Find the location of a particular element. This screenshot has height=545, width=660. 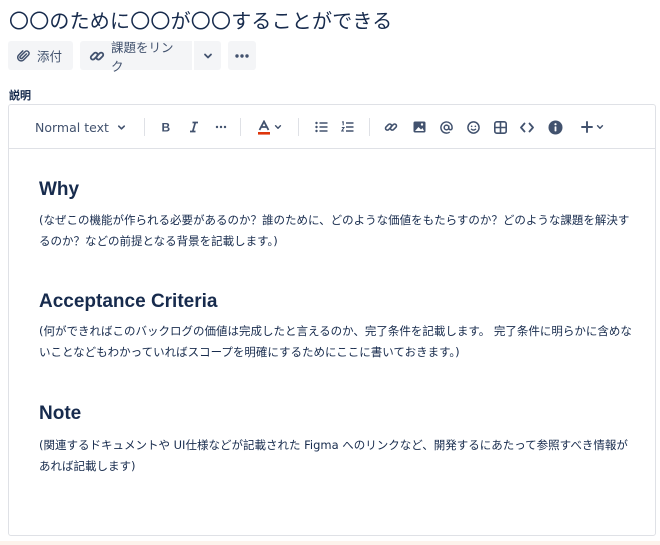

issue-title: 〇〇のために〇〇が〇〇することができる is located at coordinates (200, 19).